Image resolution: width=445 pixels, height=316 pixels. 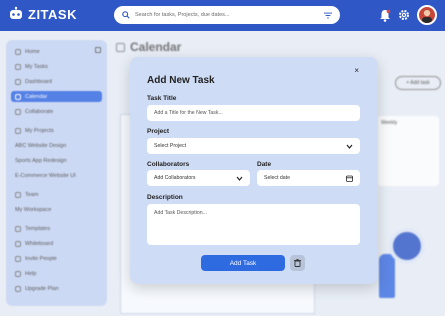 What do you see at coordinates (39, 111) in the screenshot?
I see `sidebar-item-label: Collaborate` at bounding box center [39, 111].